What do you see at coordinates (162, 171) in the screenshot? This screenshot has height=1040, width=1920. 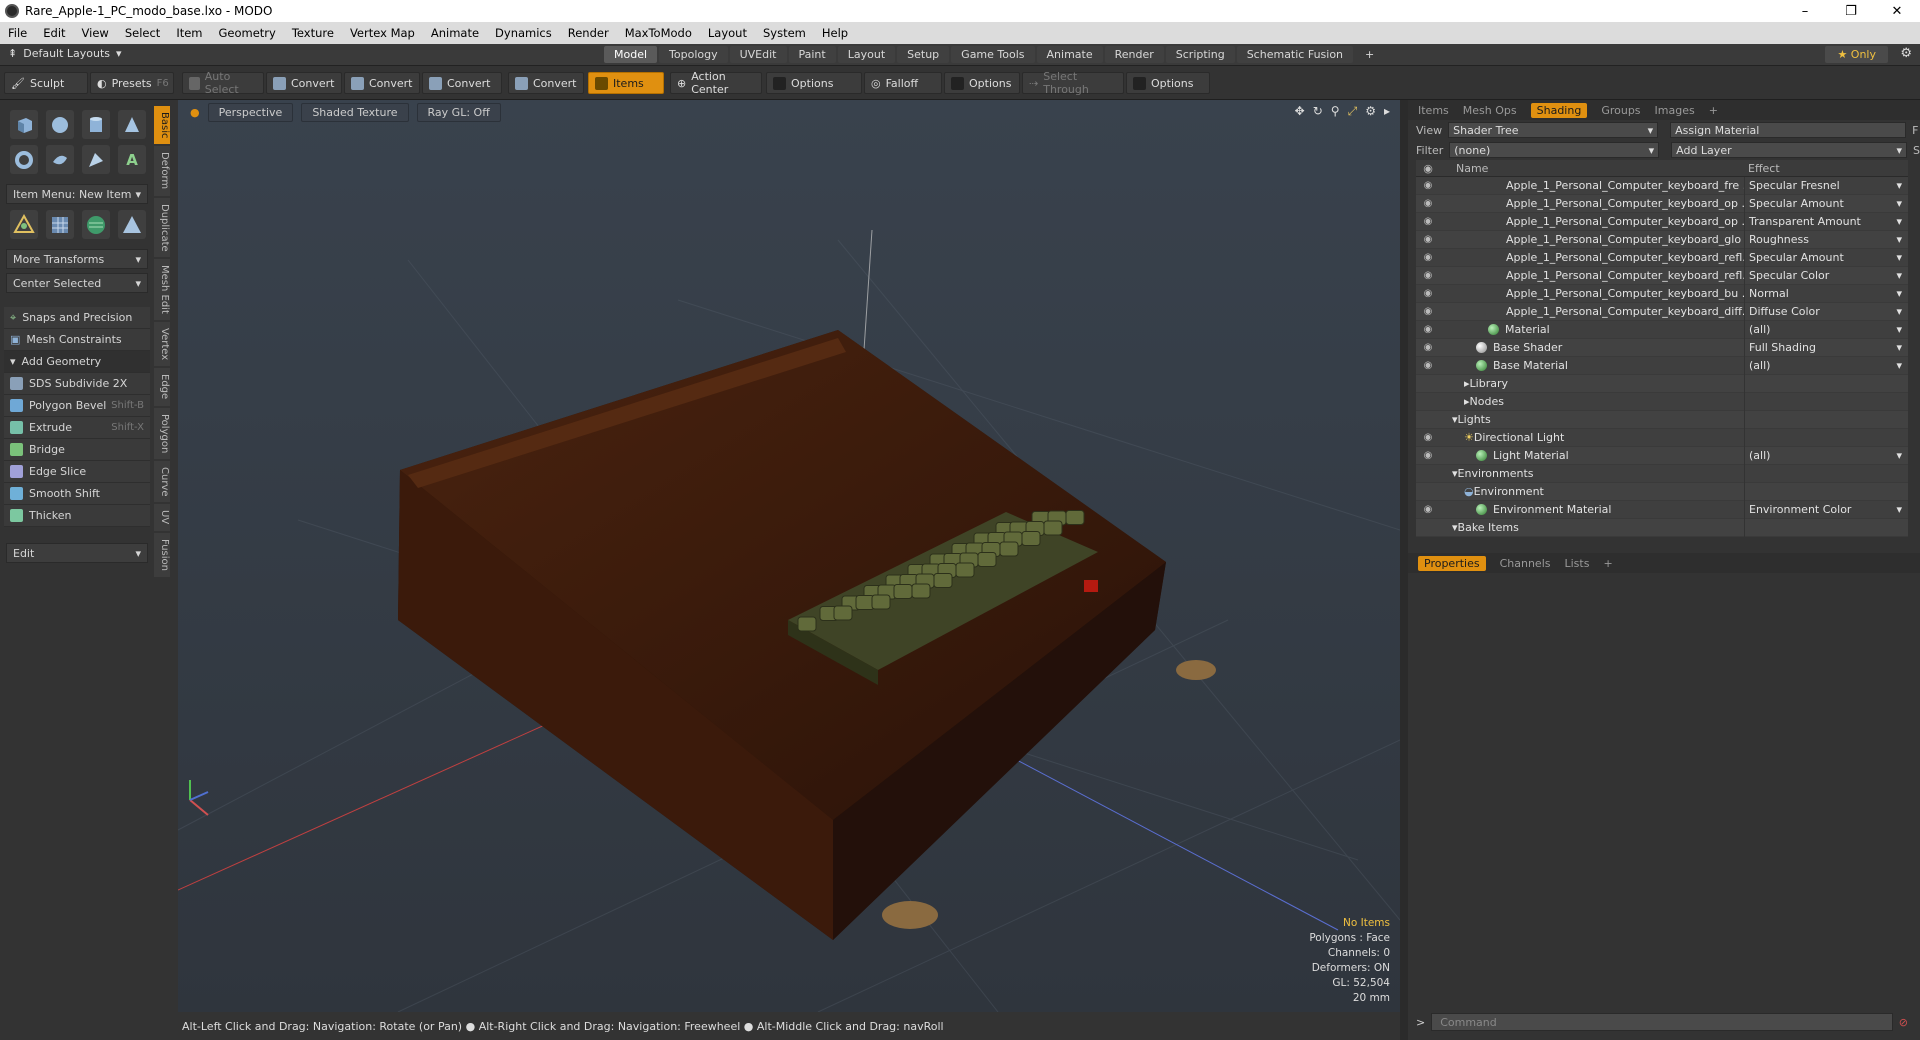 I see `vtab-deform: Deform` at bounding box center [162, 171].